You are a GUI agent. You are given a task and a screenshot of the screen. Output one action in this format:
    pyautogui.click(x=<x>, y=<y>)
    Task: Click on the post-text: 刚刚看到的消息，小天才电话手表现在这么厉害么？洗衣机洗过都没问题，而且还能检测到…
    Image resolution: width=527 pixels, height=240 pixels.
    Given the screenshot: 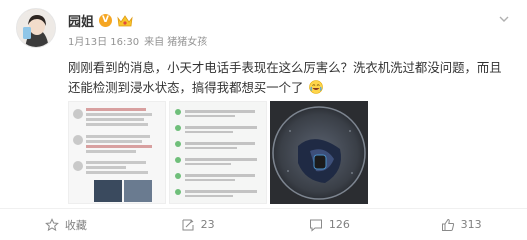 What is the action you would take?
    pyautogui.click(x=285, y=77)
    